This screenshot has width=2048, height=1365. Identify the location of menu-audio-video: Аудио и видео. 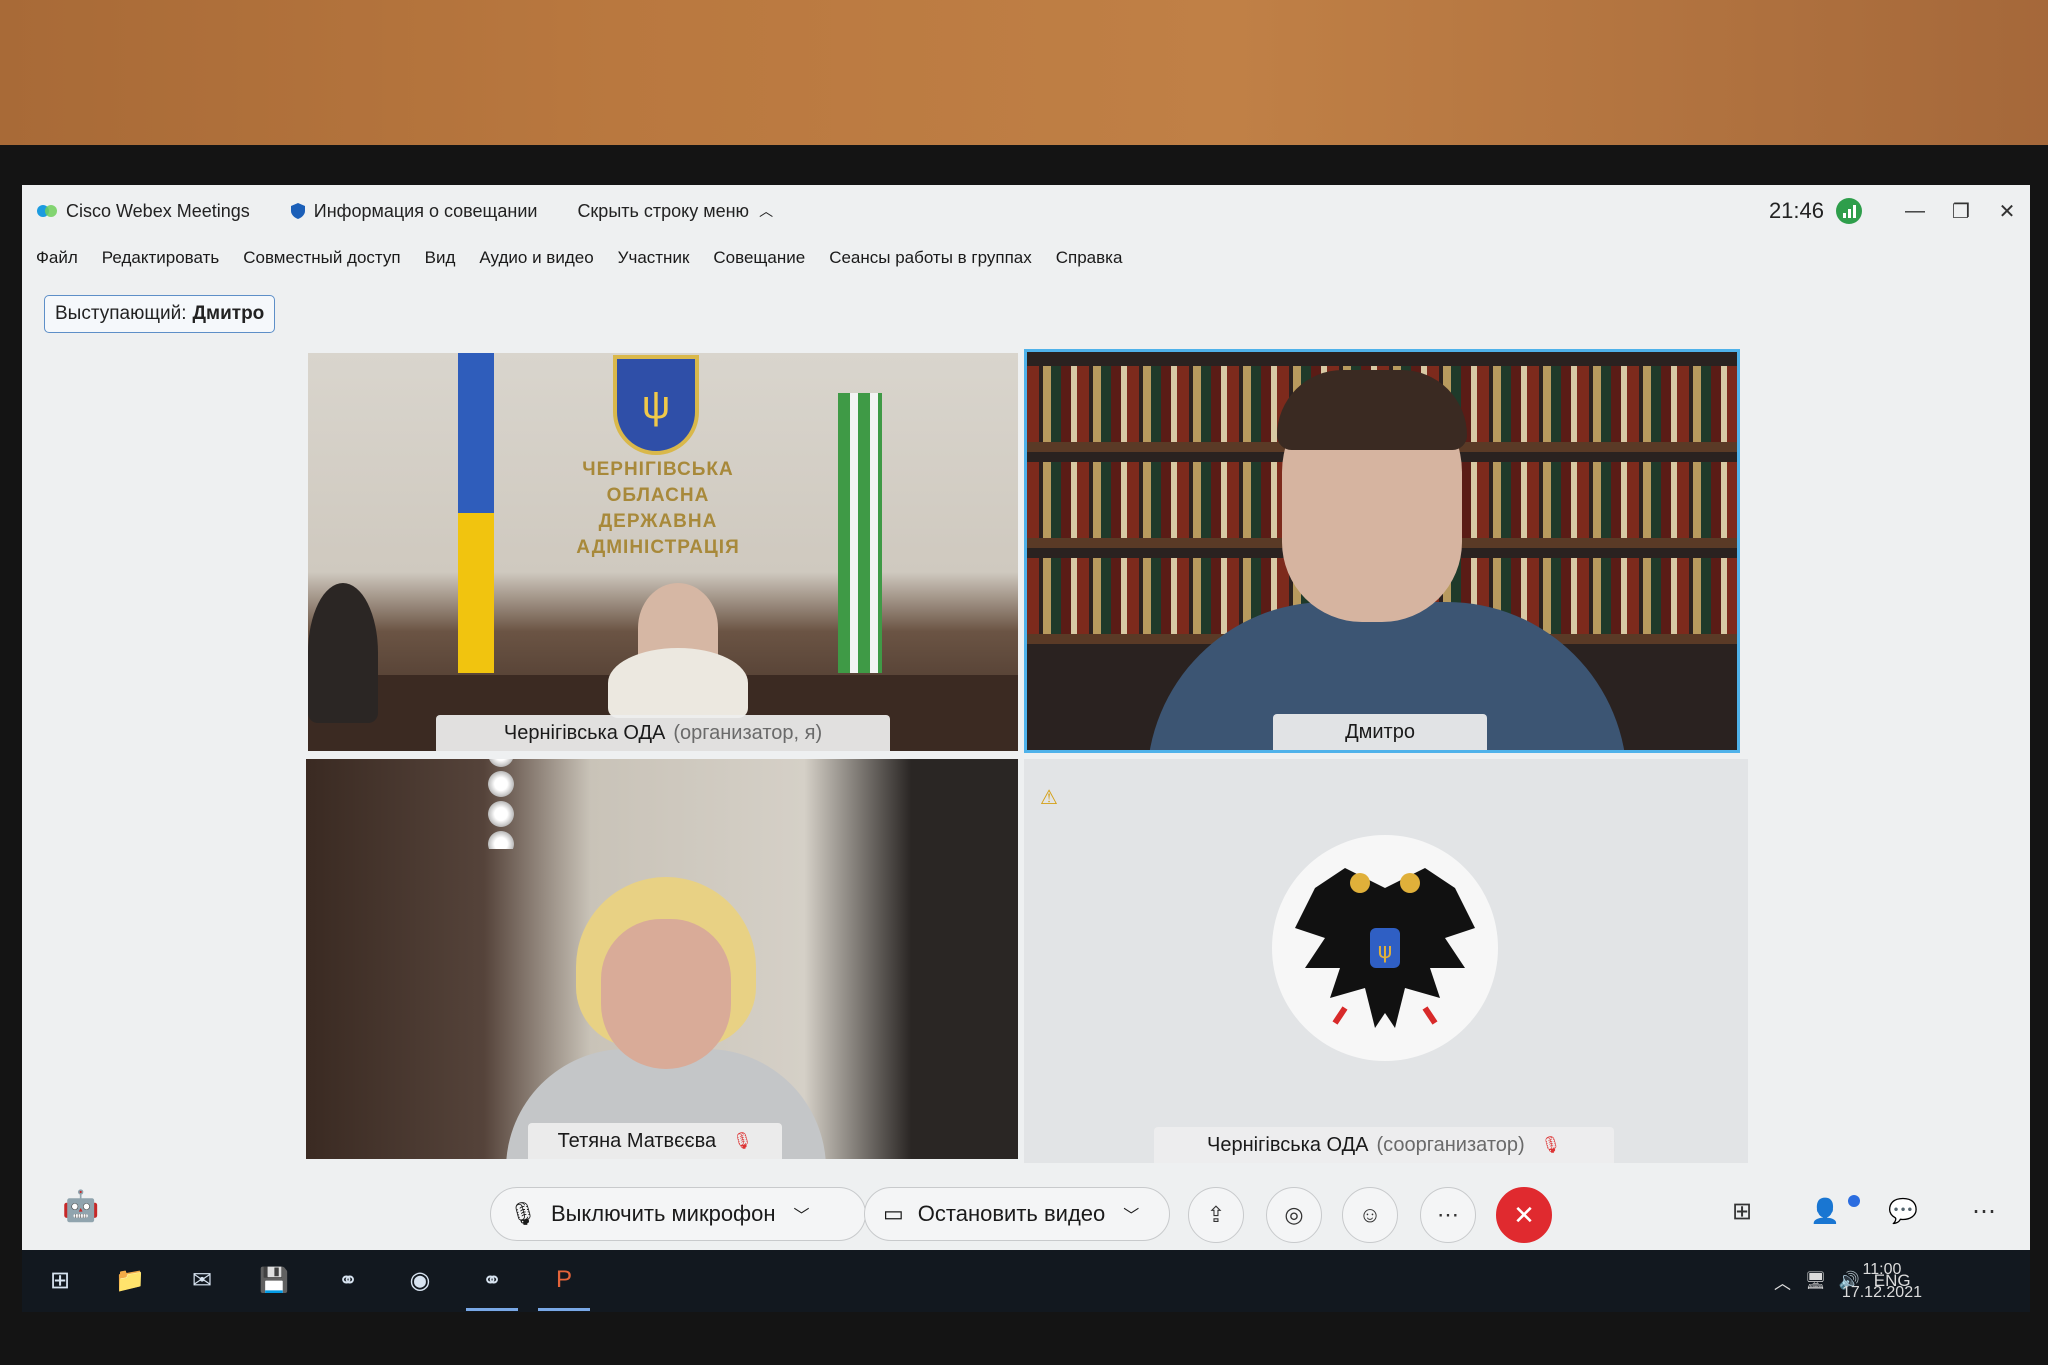
(536, 258).